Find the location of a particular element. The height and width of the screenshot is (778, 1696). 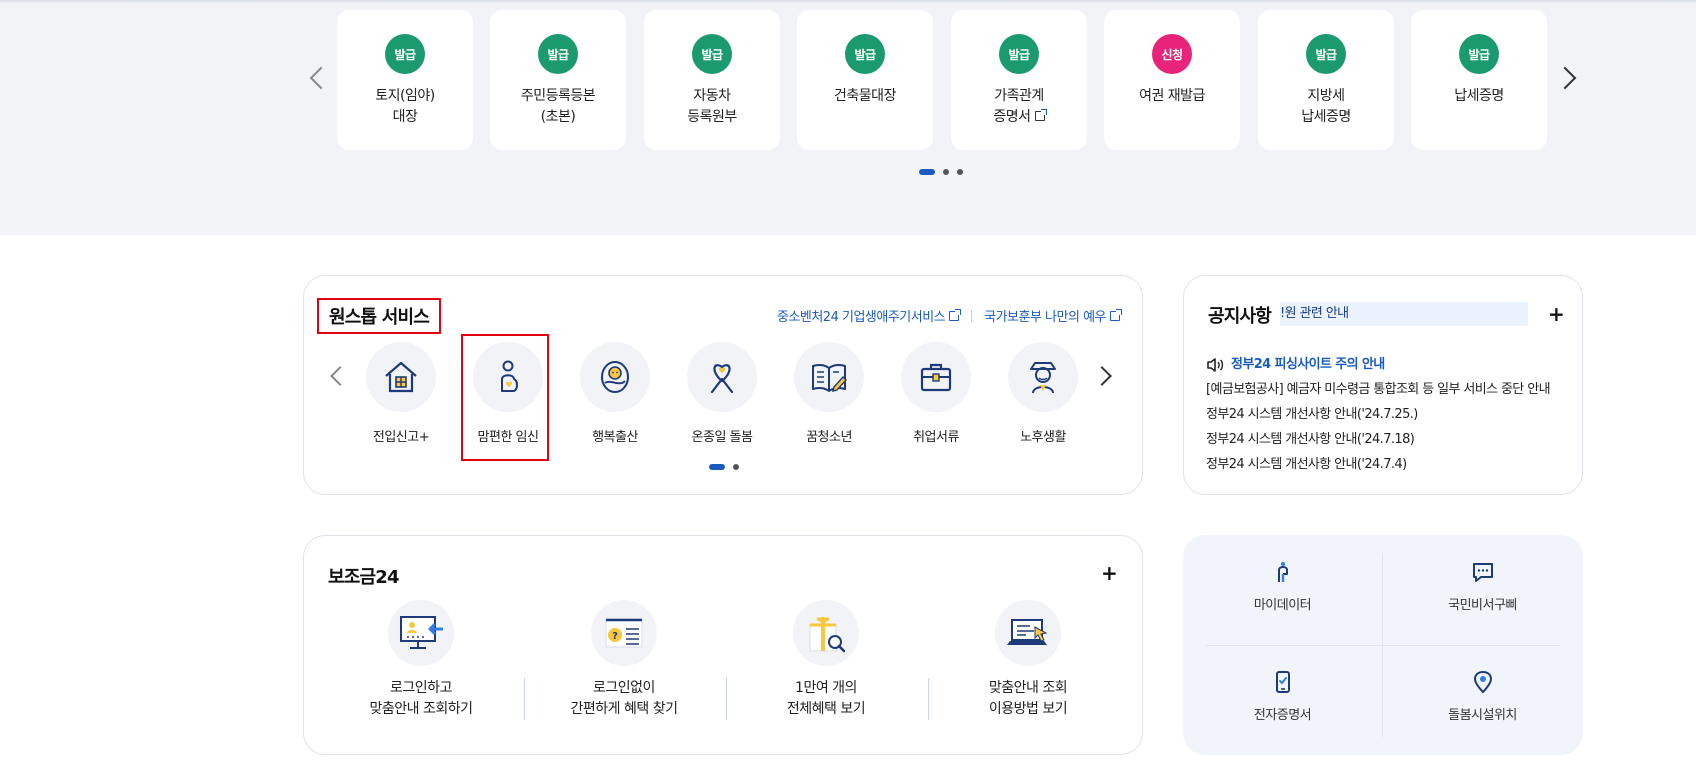

subsidy-all-benefits: 1만여 개의 전체혜택 보기 is located at coordinates (826, 660).